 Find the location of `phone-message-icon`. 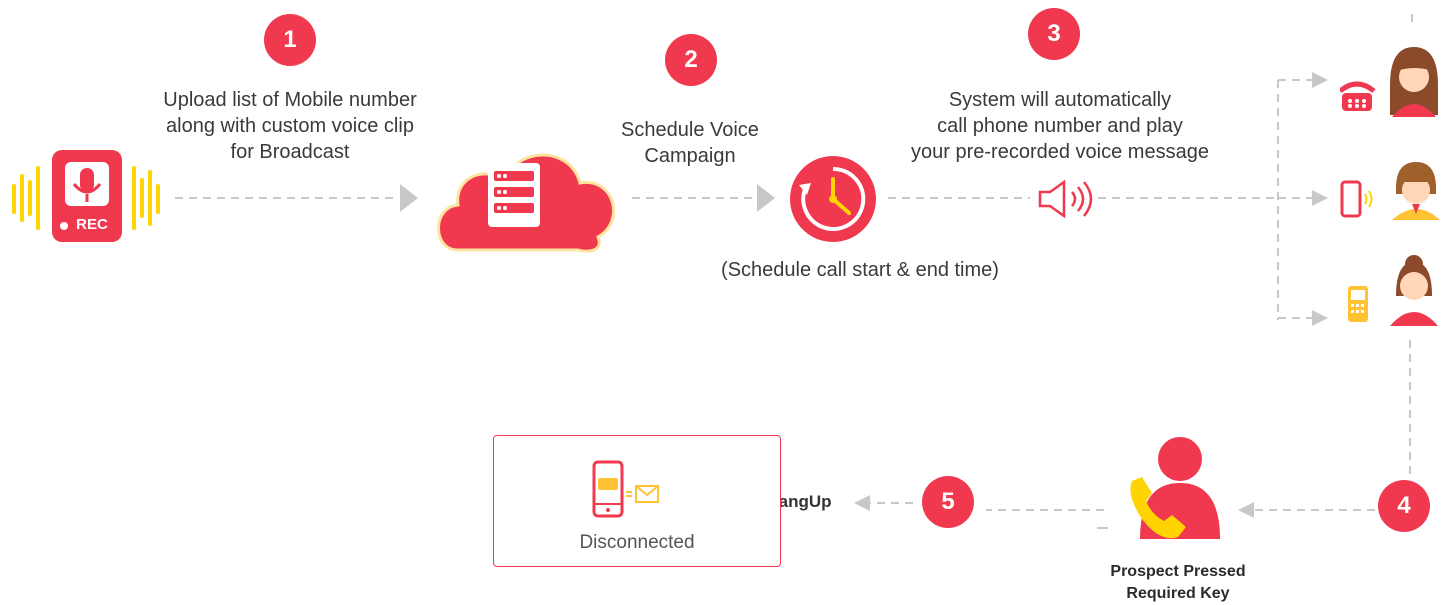

phone-message-icon is located at coordinates (625, 489).